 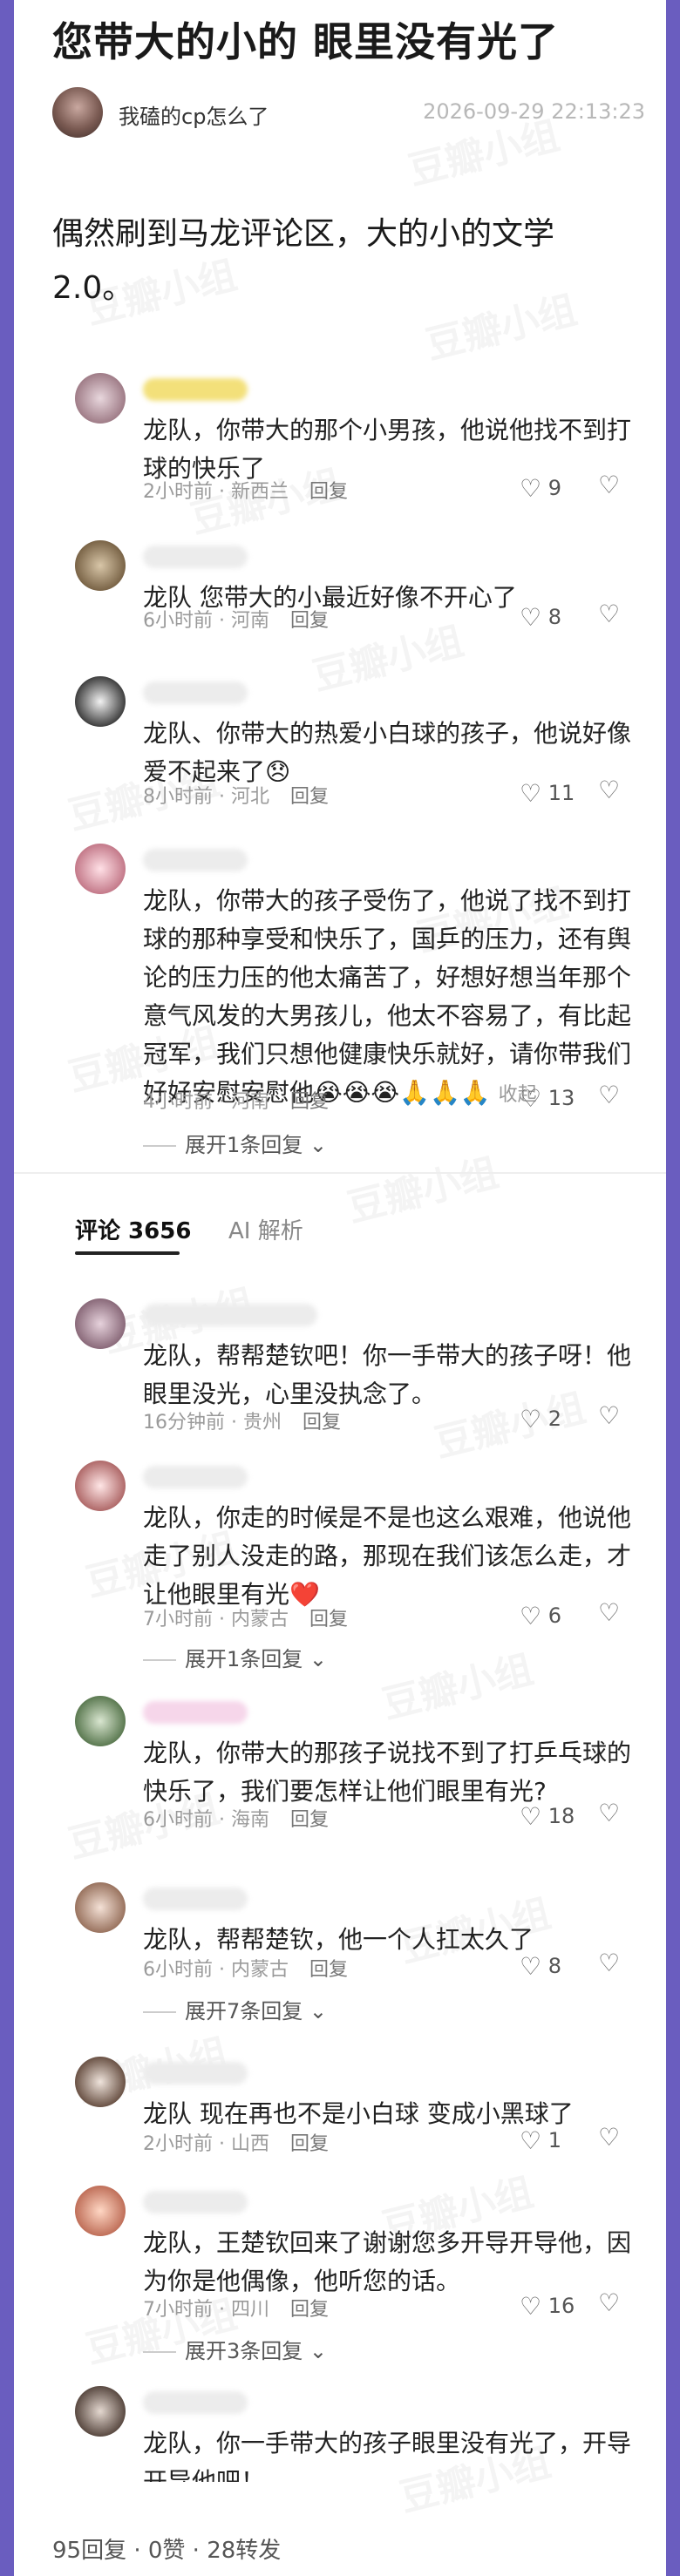 What do you see at coordinates (244, 1659) in the screenshot?
I see `expand-replies-label: 展开1条回复` at bounding box center [244, 1659].